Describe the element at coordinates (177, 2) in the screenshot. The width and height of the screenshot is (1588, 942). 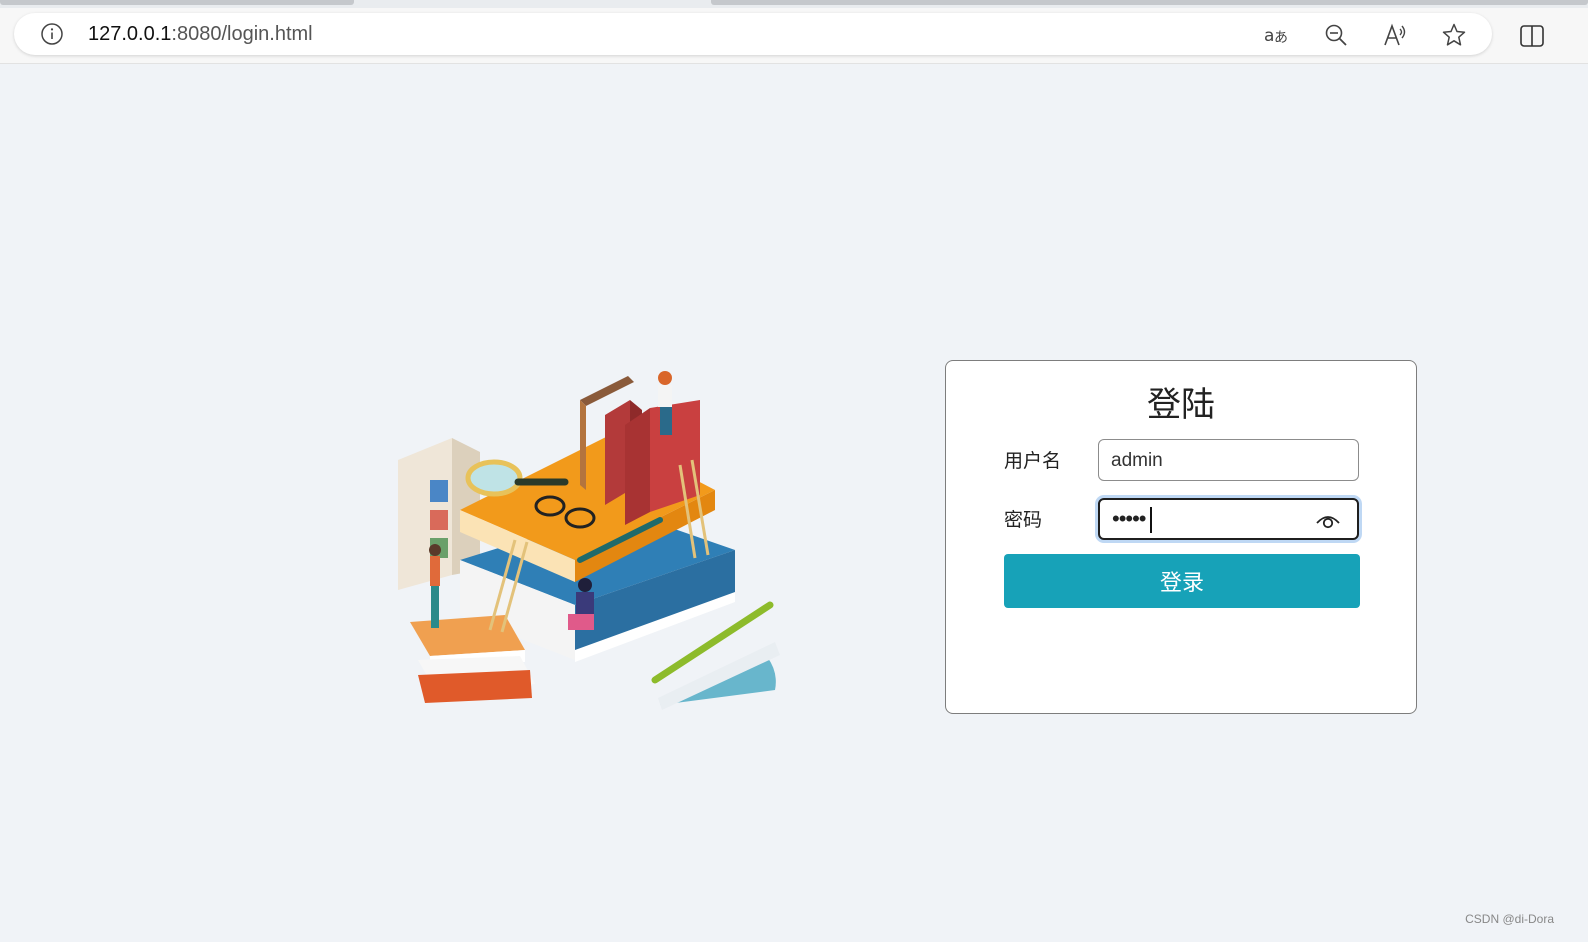
I see `tab-inactive-left` at that location.